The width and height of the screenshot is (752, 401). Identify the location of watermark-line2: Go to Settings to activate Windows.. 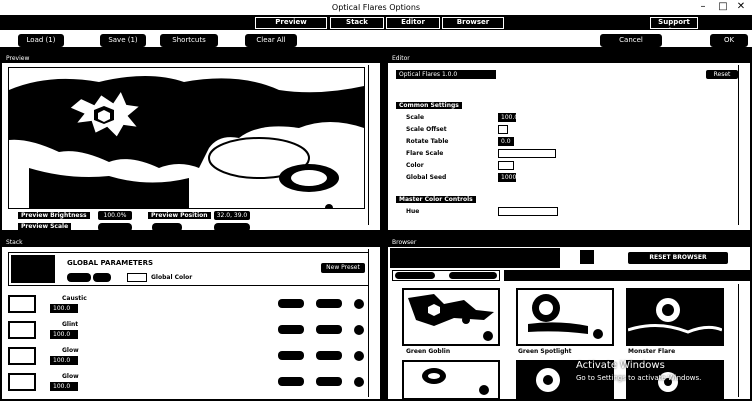
(639, 378).